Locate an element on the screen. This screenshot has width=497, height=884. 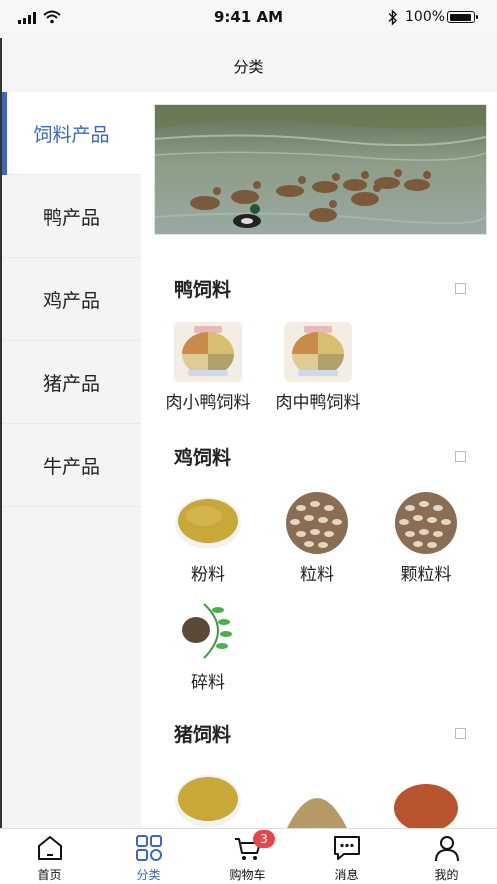
product-item: 粒料 is located at coordinates (317, 538).